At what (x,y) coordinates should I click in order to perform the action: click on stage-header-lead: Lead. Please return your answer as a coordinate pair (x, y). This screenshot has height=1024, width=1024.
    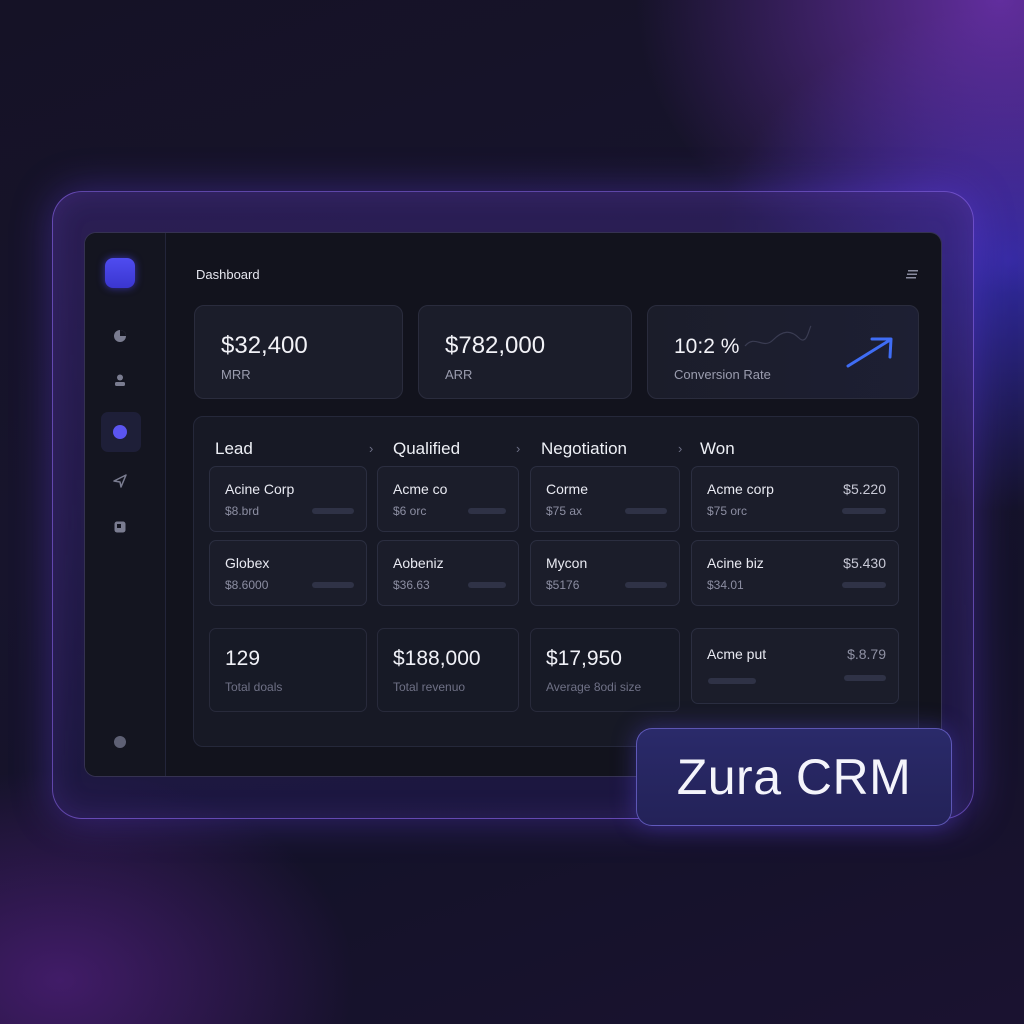
    Looking at the image, I should click on (234, 449).